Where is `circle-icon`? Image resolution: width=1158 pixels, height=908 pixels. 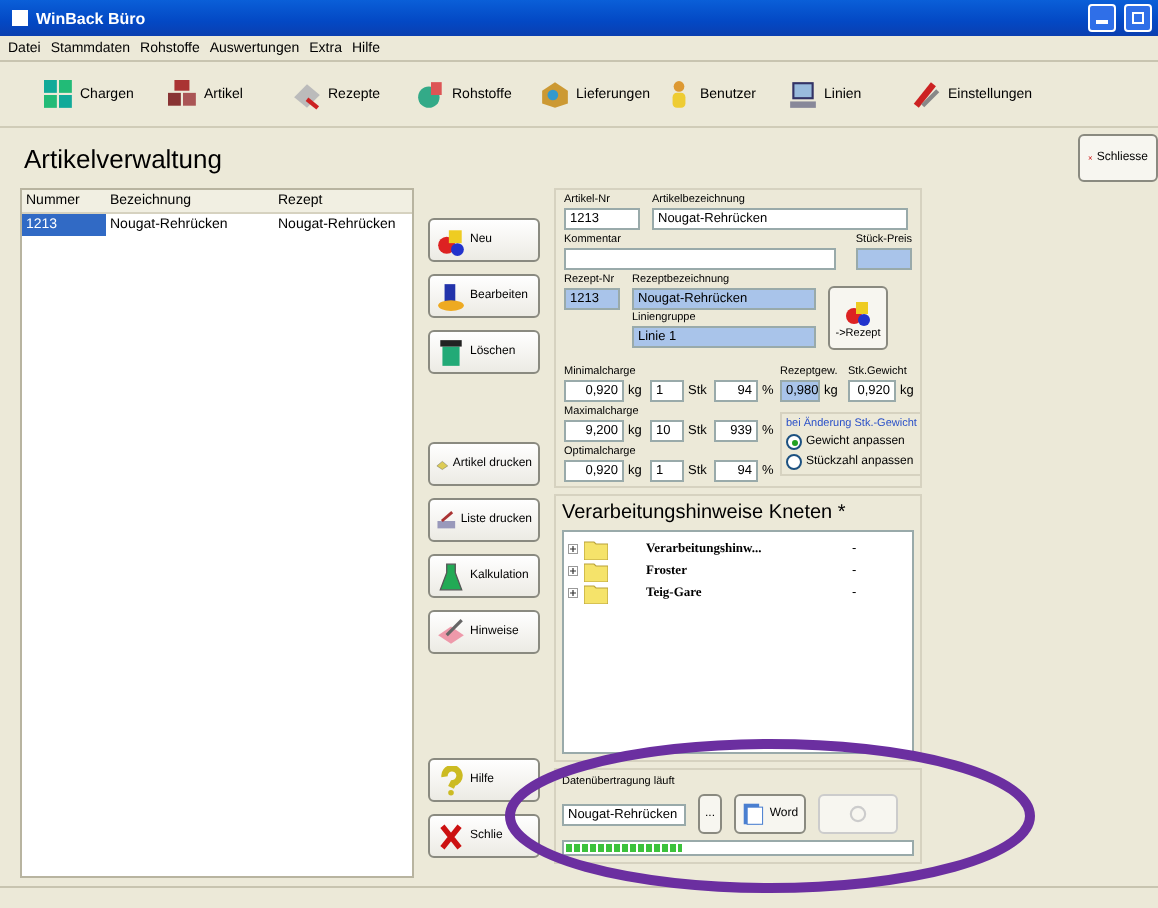
circle-icon is located at coordinates (858, 814).